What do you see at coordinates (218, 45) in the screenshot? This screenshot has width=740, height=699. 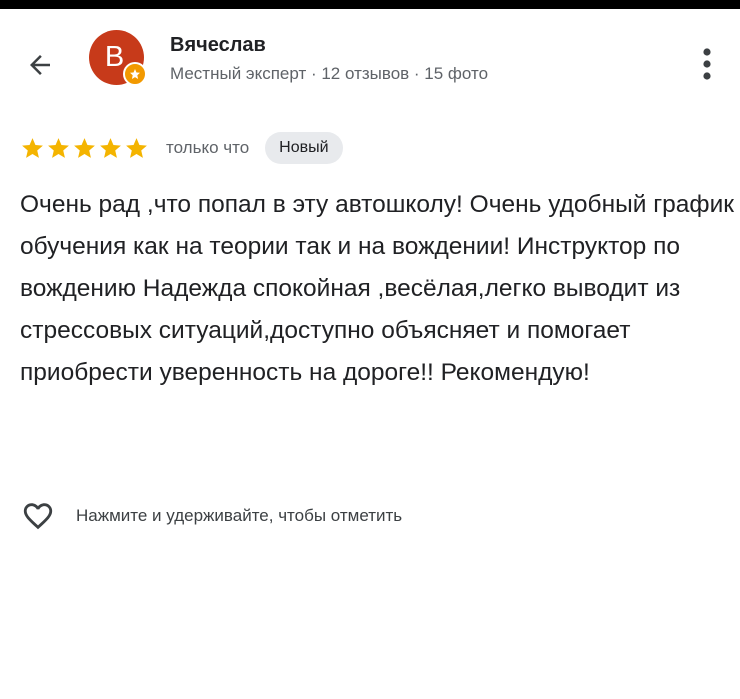 I see `author-name: Вячеслав` at bounding box center [218, 45].